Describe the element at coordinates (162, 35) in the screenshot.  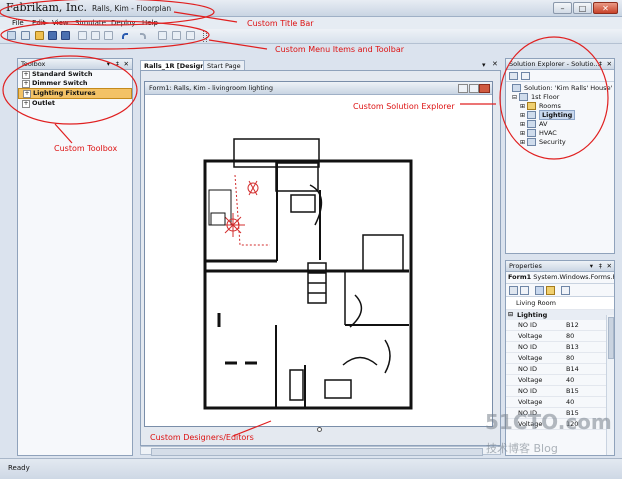
I see `navigate-back-icon` at that location.